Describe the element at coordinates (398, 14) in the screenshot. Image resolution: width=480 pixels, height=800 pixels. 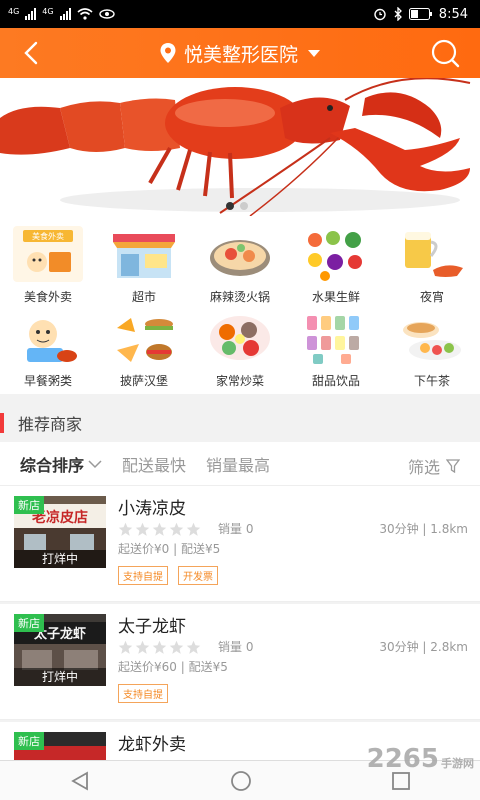
I see `bluetooth-icon` at that location.